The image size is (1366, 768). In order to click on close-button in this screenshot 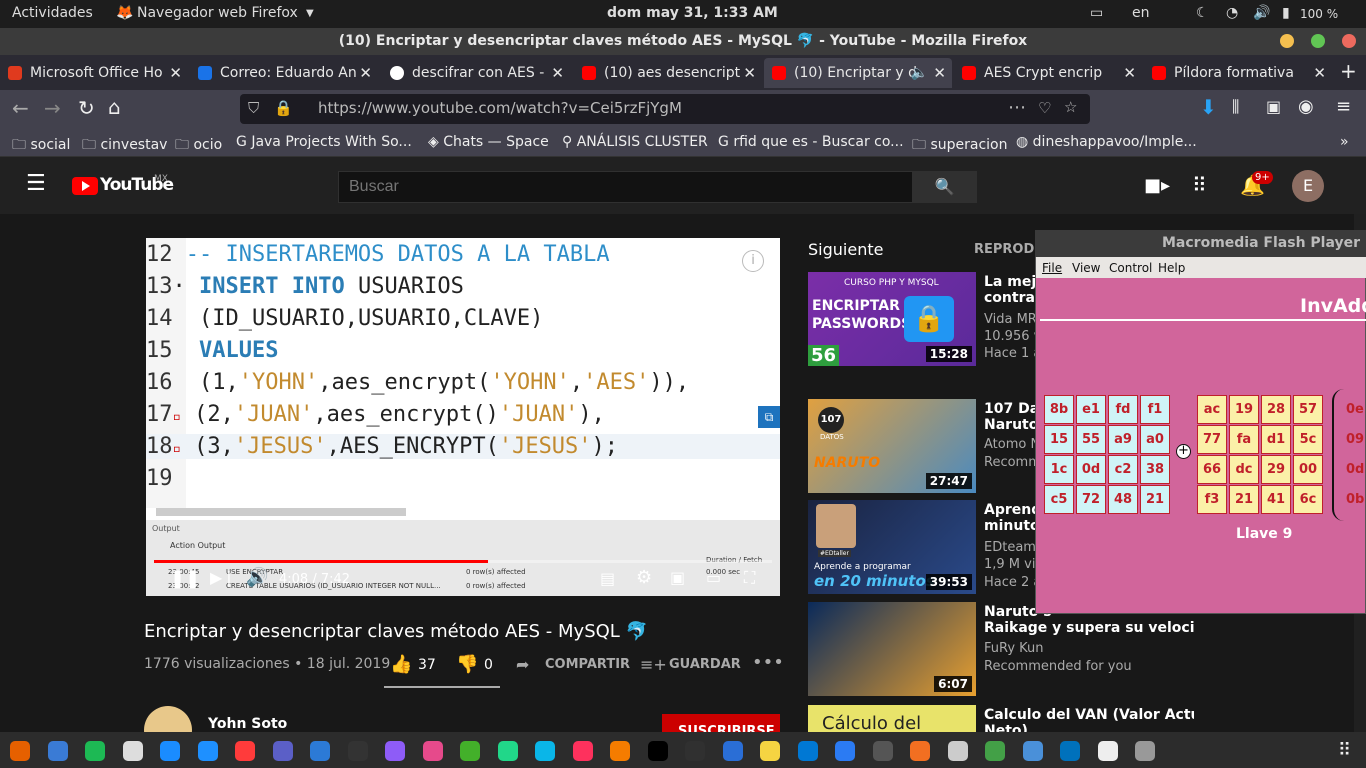, I will do `click(1349, 41)`.